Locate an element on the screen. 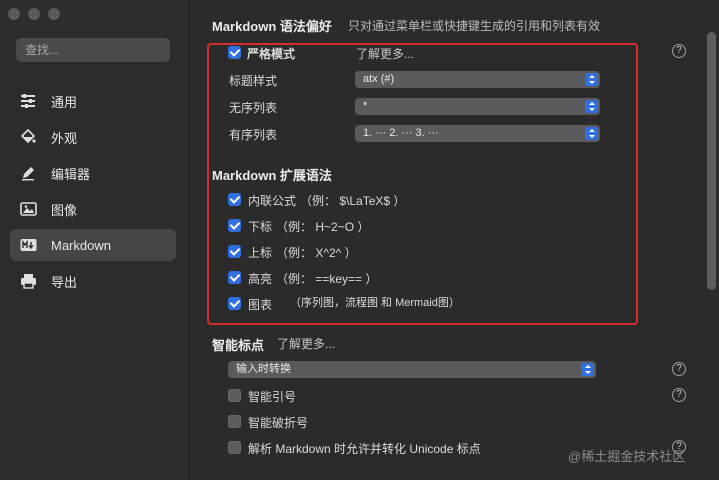 This screenshot has width=719, height=480. window-controls is located at coordinates (34, 14).